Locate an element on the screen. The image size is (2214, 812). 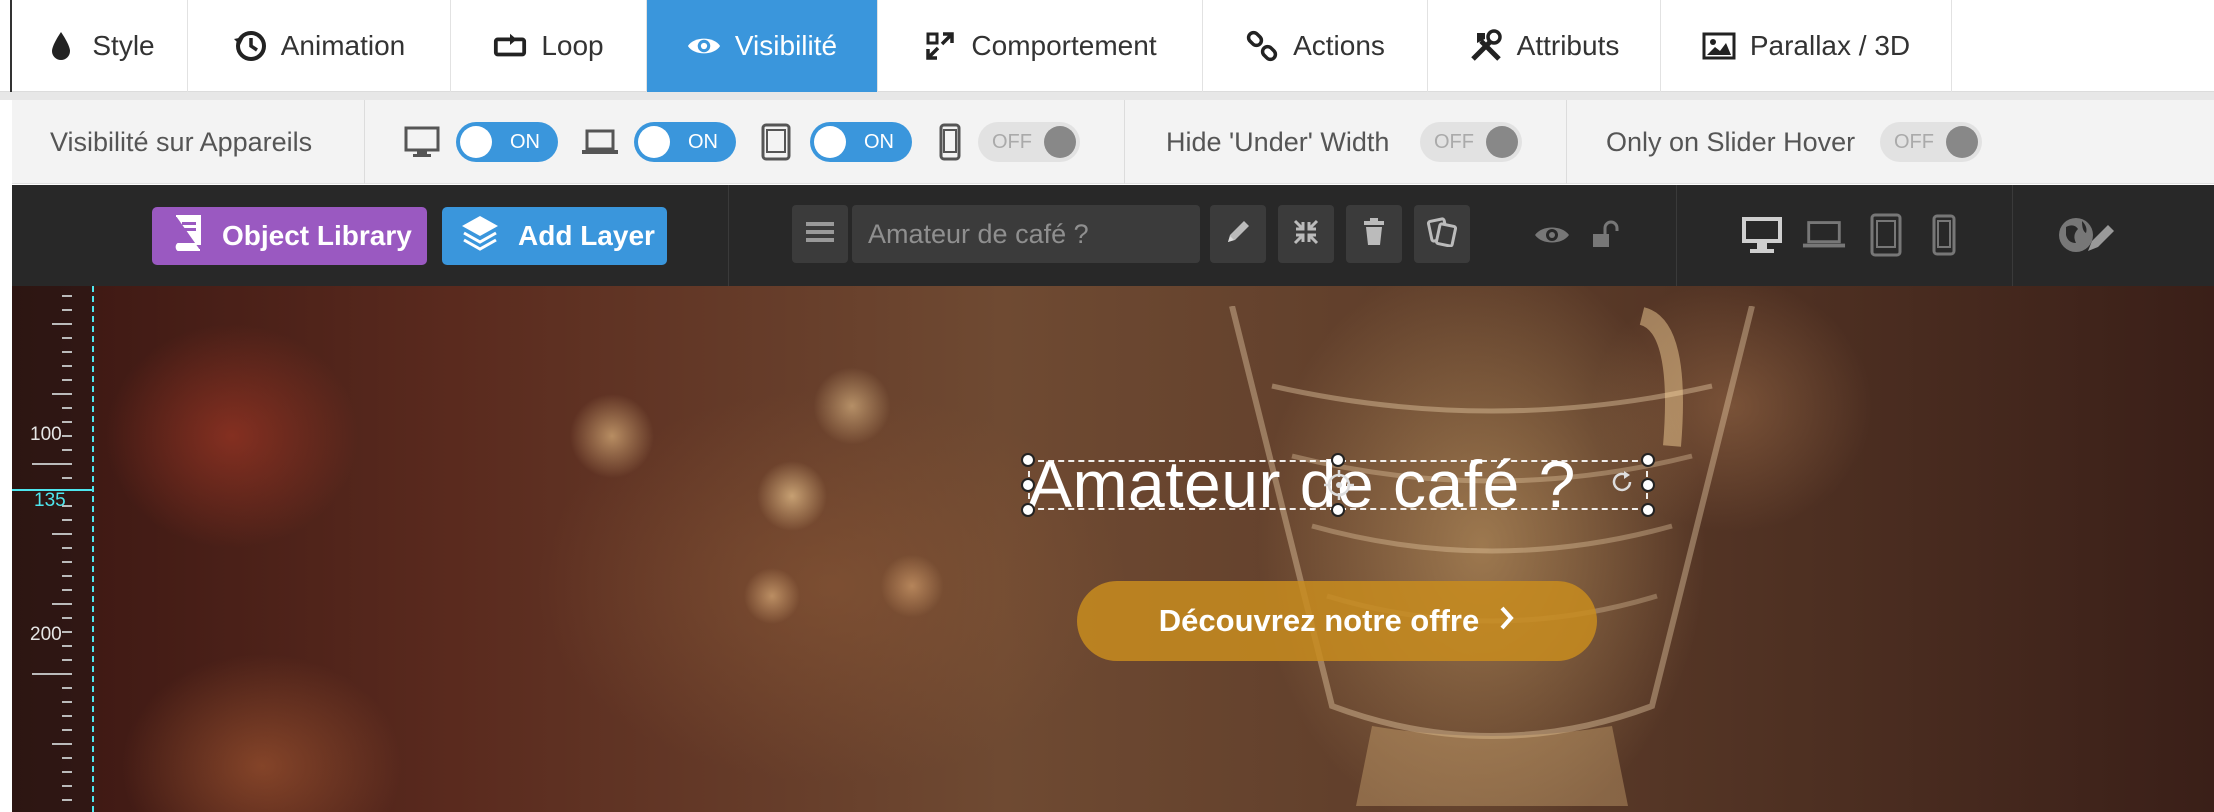
image-icon is located at coordinates (1719, 46).